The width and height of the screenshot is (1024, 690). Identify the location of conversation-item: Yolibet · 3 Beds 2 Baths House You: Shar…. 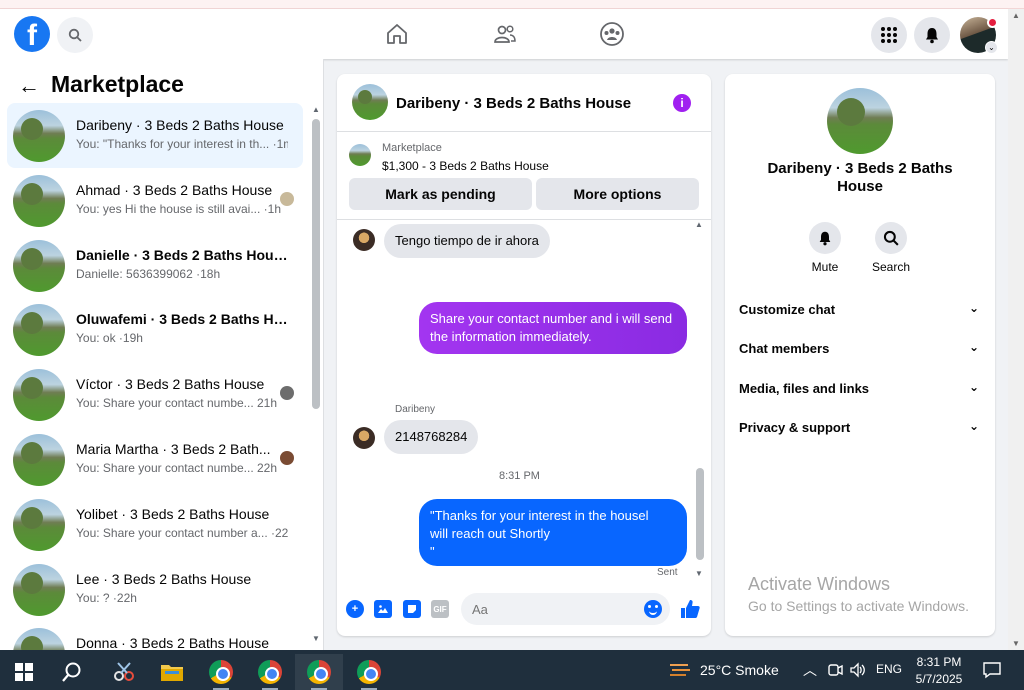
(155, 524).